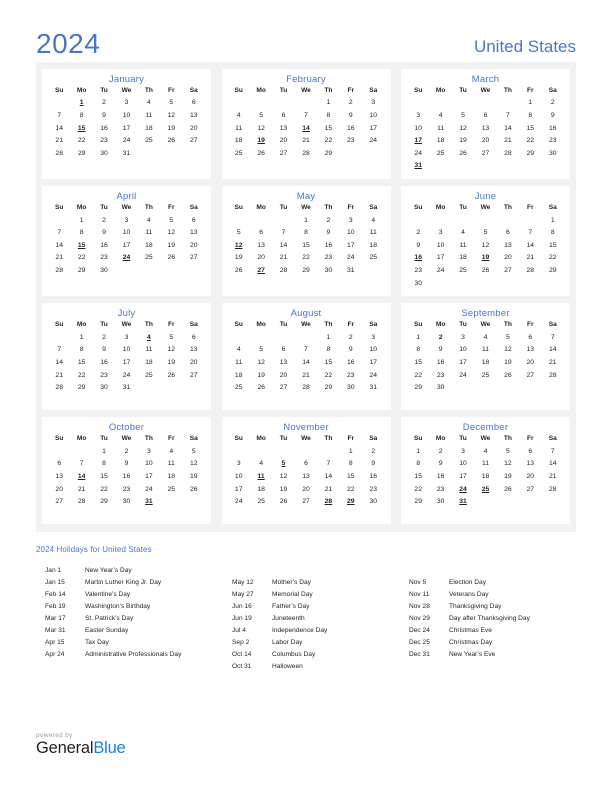 This screenshot has width=612, height=792. I want to click on day-cell: 8, so click(553, 233).